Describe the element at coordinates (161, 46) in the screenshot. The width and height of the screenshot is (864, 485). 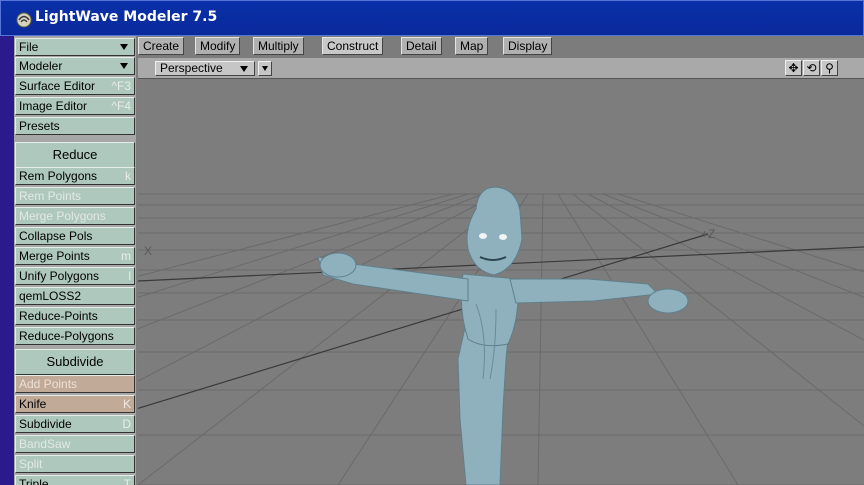
I see `tab-create: Create` at that location.